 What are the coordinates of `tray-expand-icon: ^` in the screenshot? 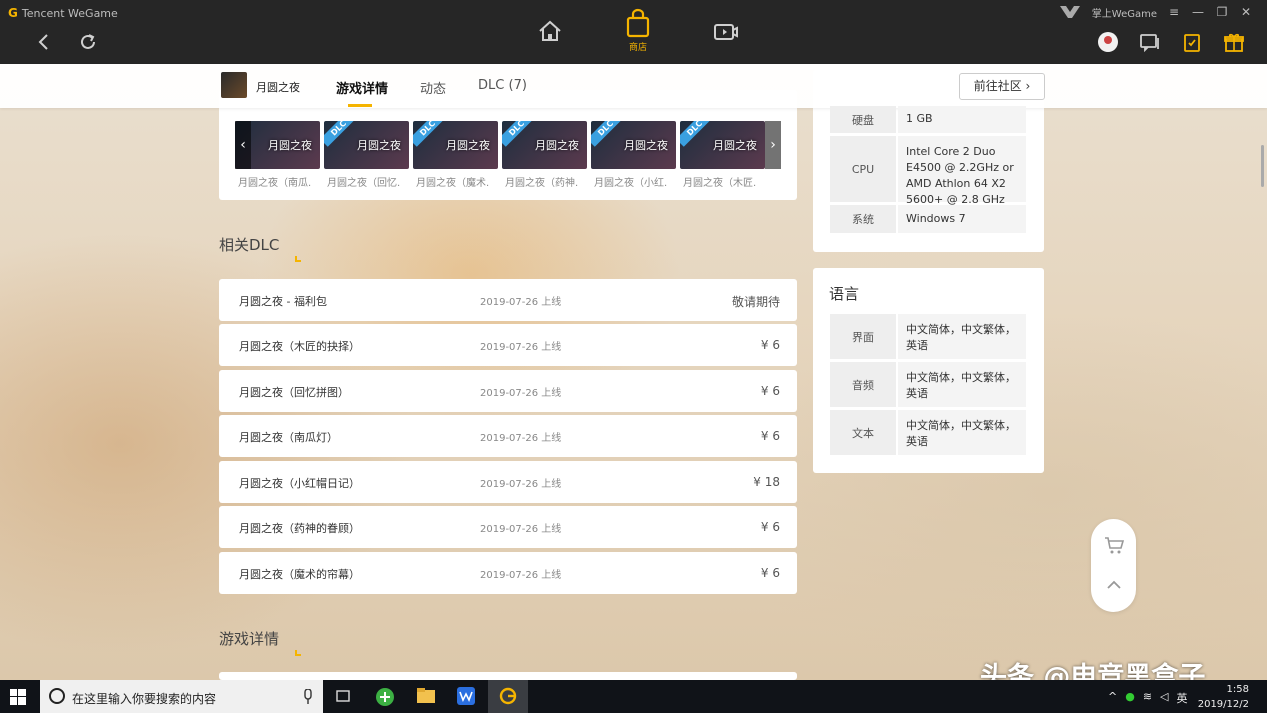 It's located at (1112, 698).